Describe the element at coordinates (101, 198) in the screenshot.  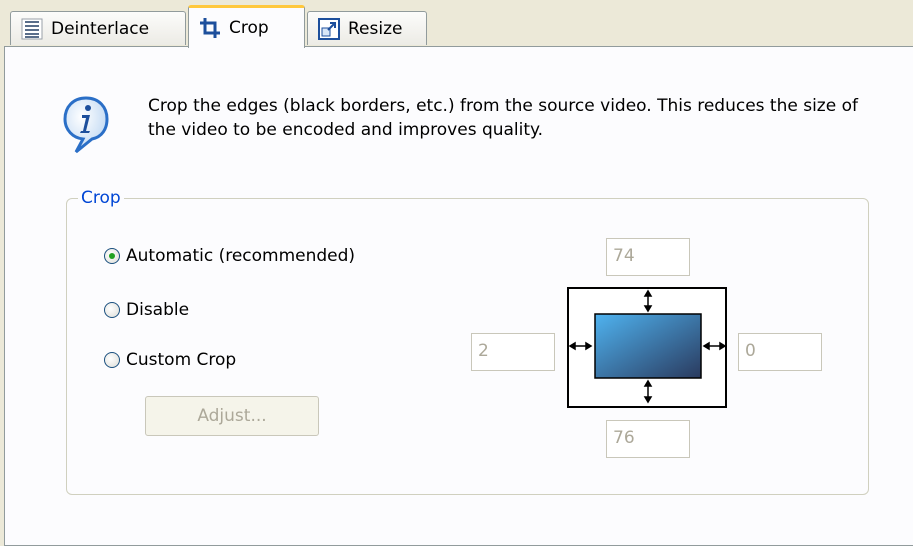
I see `crop-group-title: Crop` at that location.